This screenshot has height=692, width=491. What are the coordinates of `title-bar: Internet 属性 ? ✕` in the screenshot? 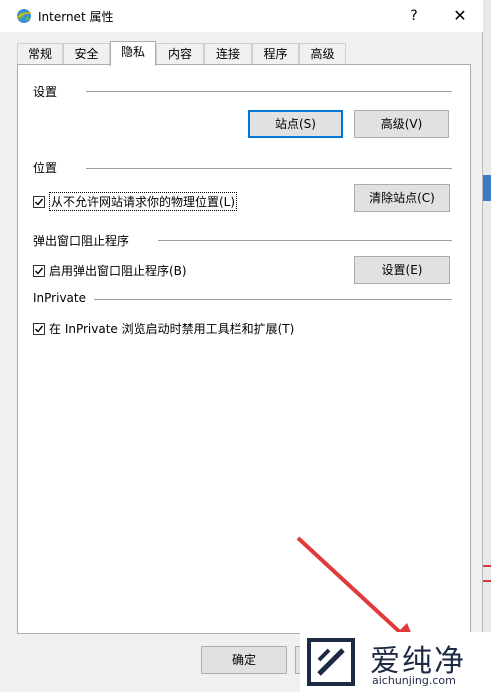 It's located at (241, 16).